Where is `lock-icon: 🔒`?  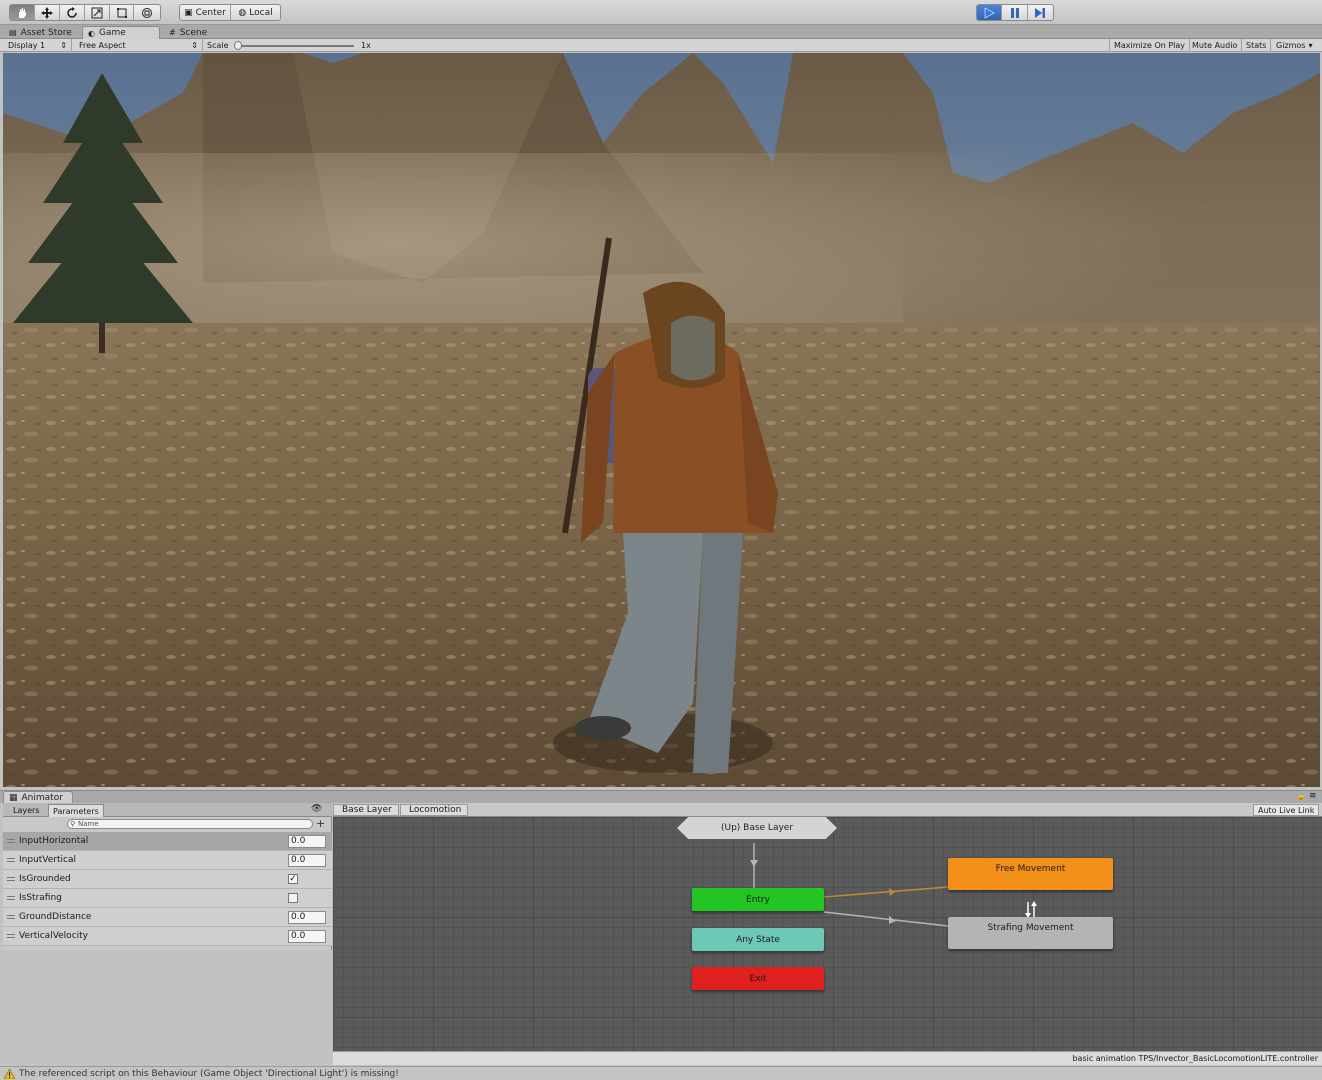 lock-icon: 🔒 is located at coordinates (1301, 796).